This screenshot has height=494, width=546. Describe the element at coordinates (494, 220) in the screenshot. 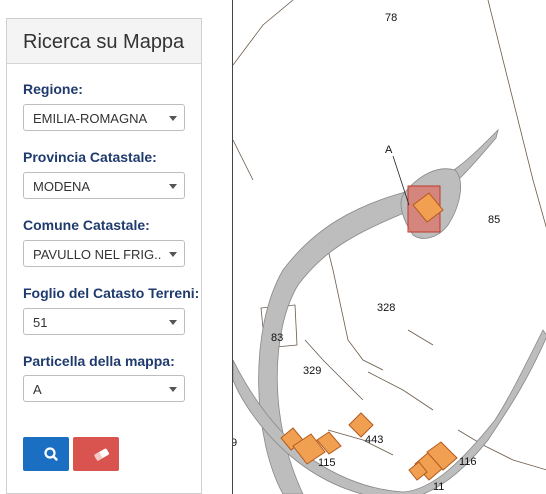

I see `parcel-label: 85` at that location.